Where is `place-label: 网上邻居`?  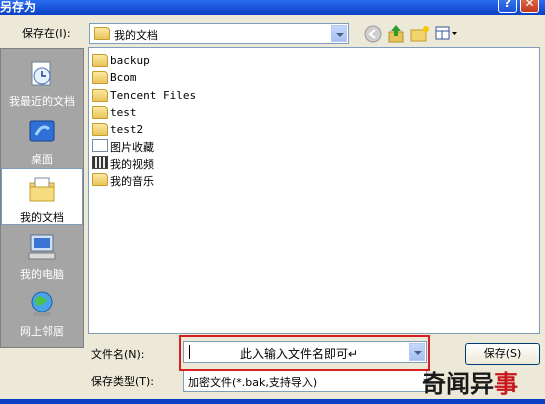
place-label: 网上邻居 is located at coordinates (42, 331).